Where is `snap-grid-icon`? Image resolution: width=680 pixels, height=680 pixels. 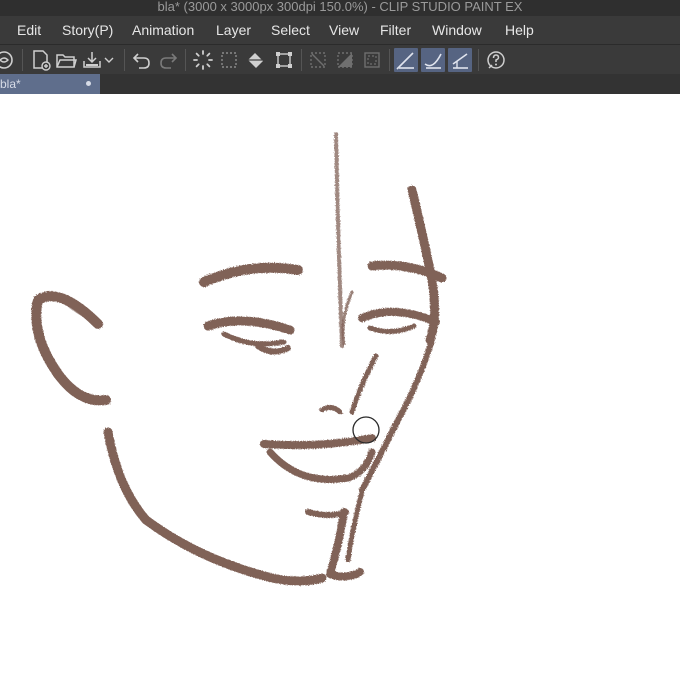 snap-grid-icon is located at coordinates (460, 60).